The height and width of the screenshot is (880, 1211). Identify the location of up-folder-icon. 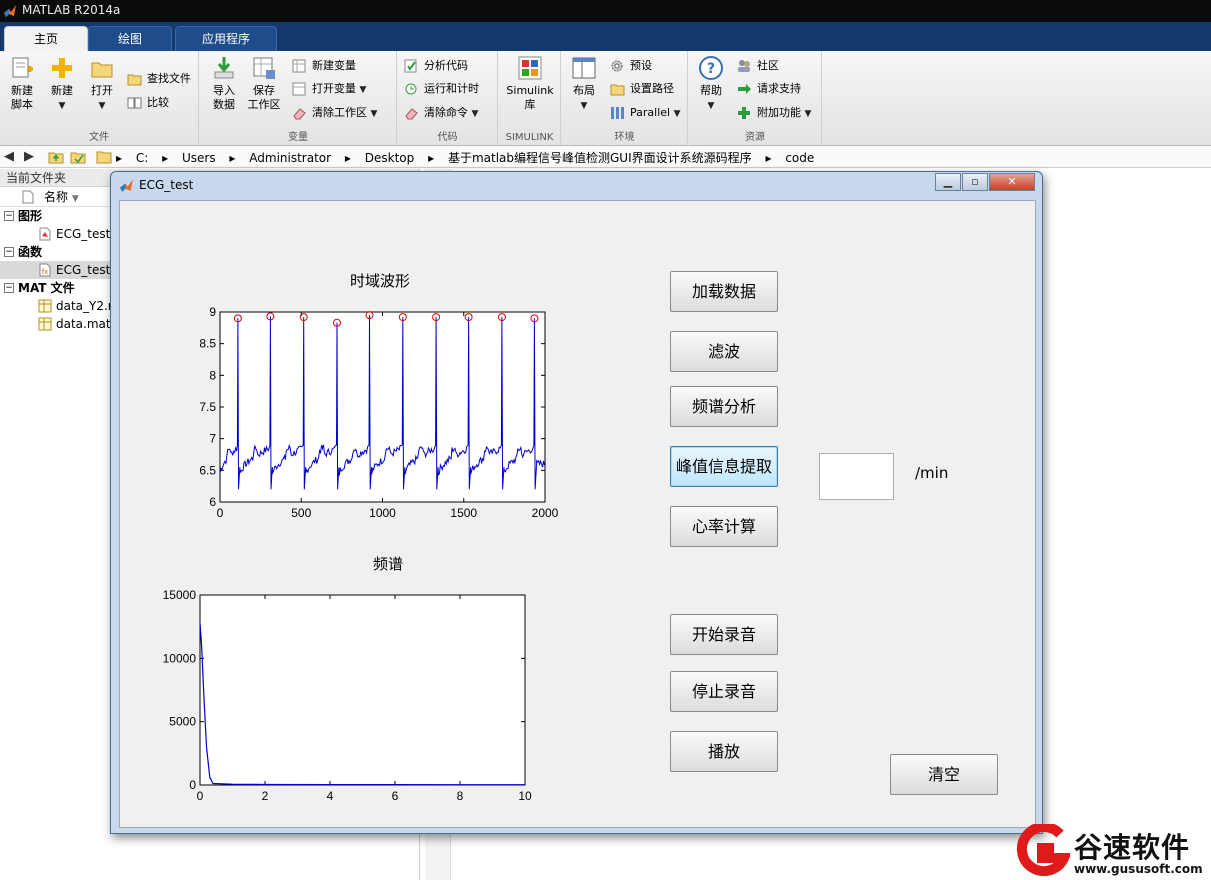
(56, 157).